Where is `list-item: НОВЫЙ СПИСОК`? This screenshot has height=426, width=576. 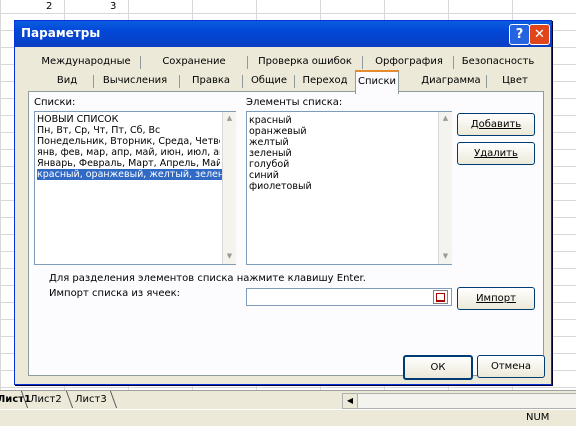 list-item: НОВЫЙ СПИСОК is located at coordinates (128, 119).